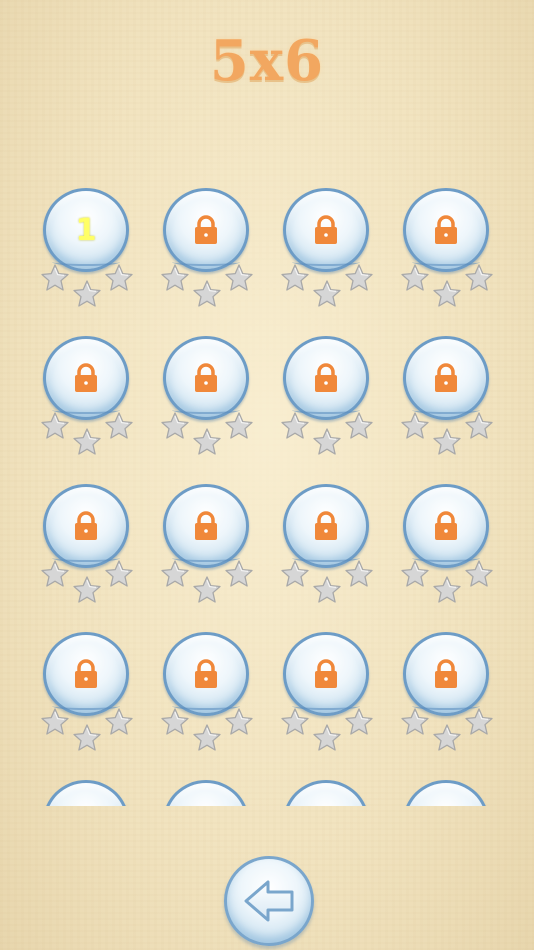 Image resolution: width=534 pixels, height=950 pixels. What do you see at coordinates (267, 61) in the screenshot?
I see `page-title: 5x6` at bounding box center [267, 61].